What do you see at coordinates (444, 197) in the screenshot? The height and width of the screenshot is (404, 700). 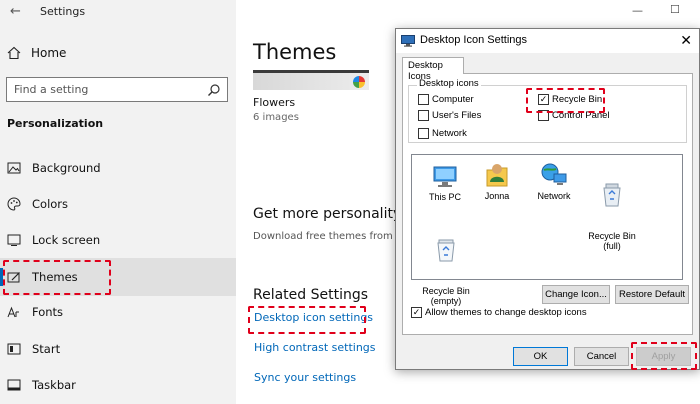 I see `icon-label: This PC` at bounding box center [444, 197].